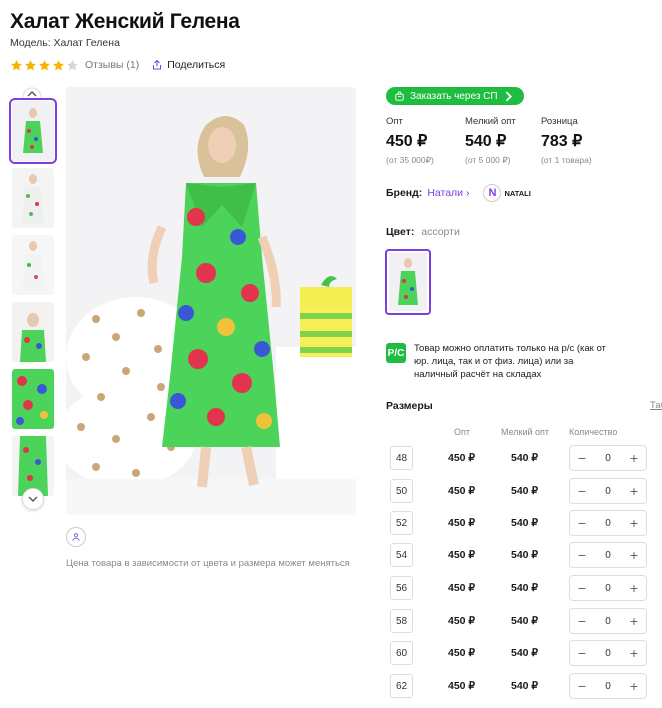 The height and width of the screenshot is (708, 662). Describe the element at coordinates (125, 21) in the screenshot. I see `product-title: Халат Женский Гелена` at that location.